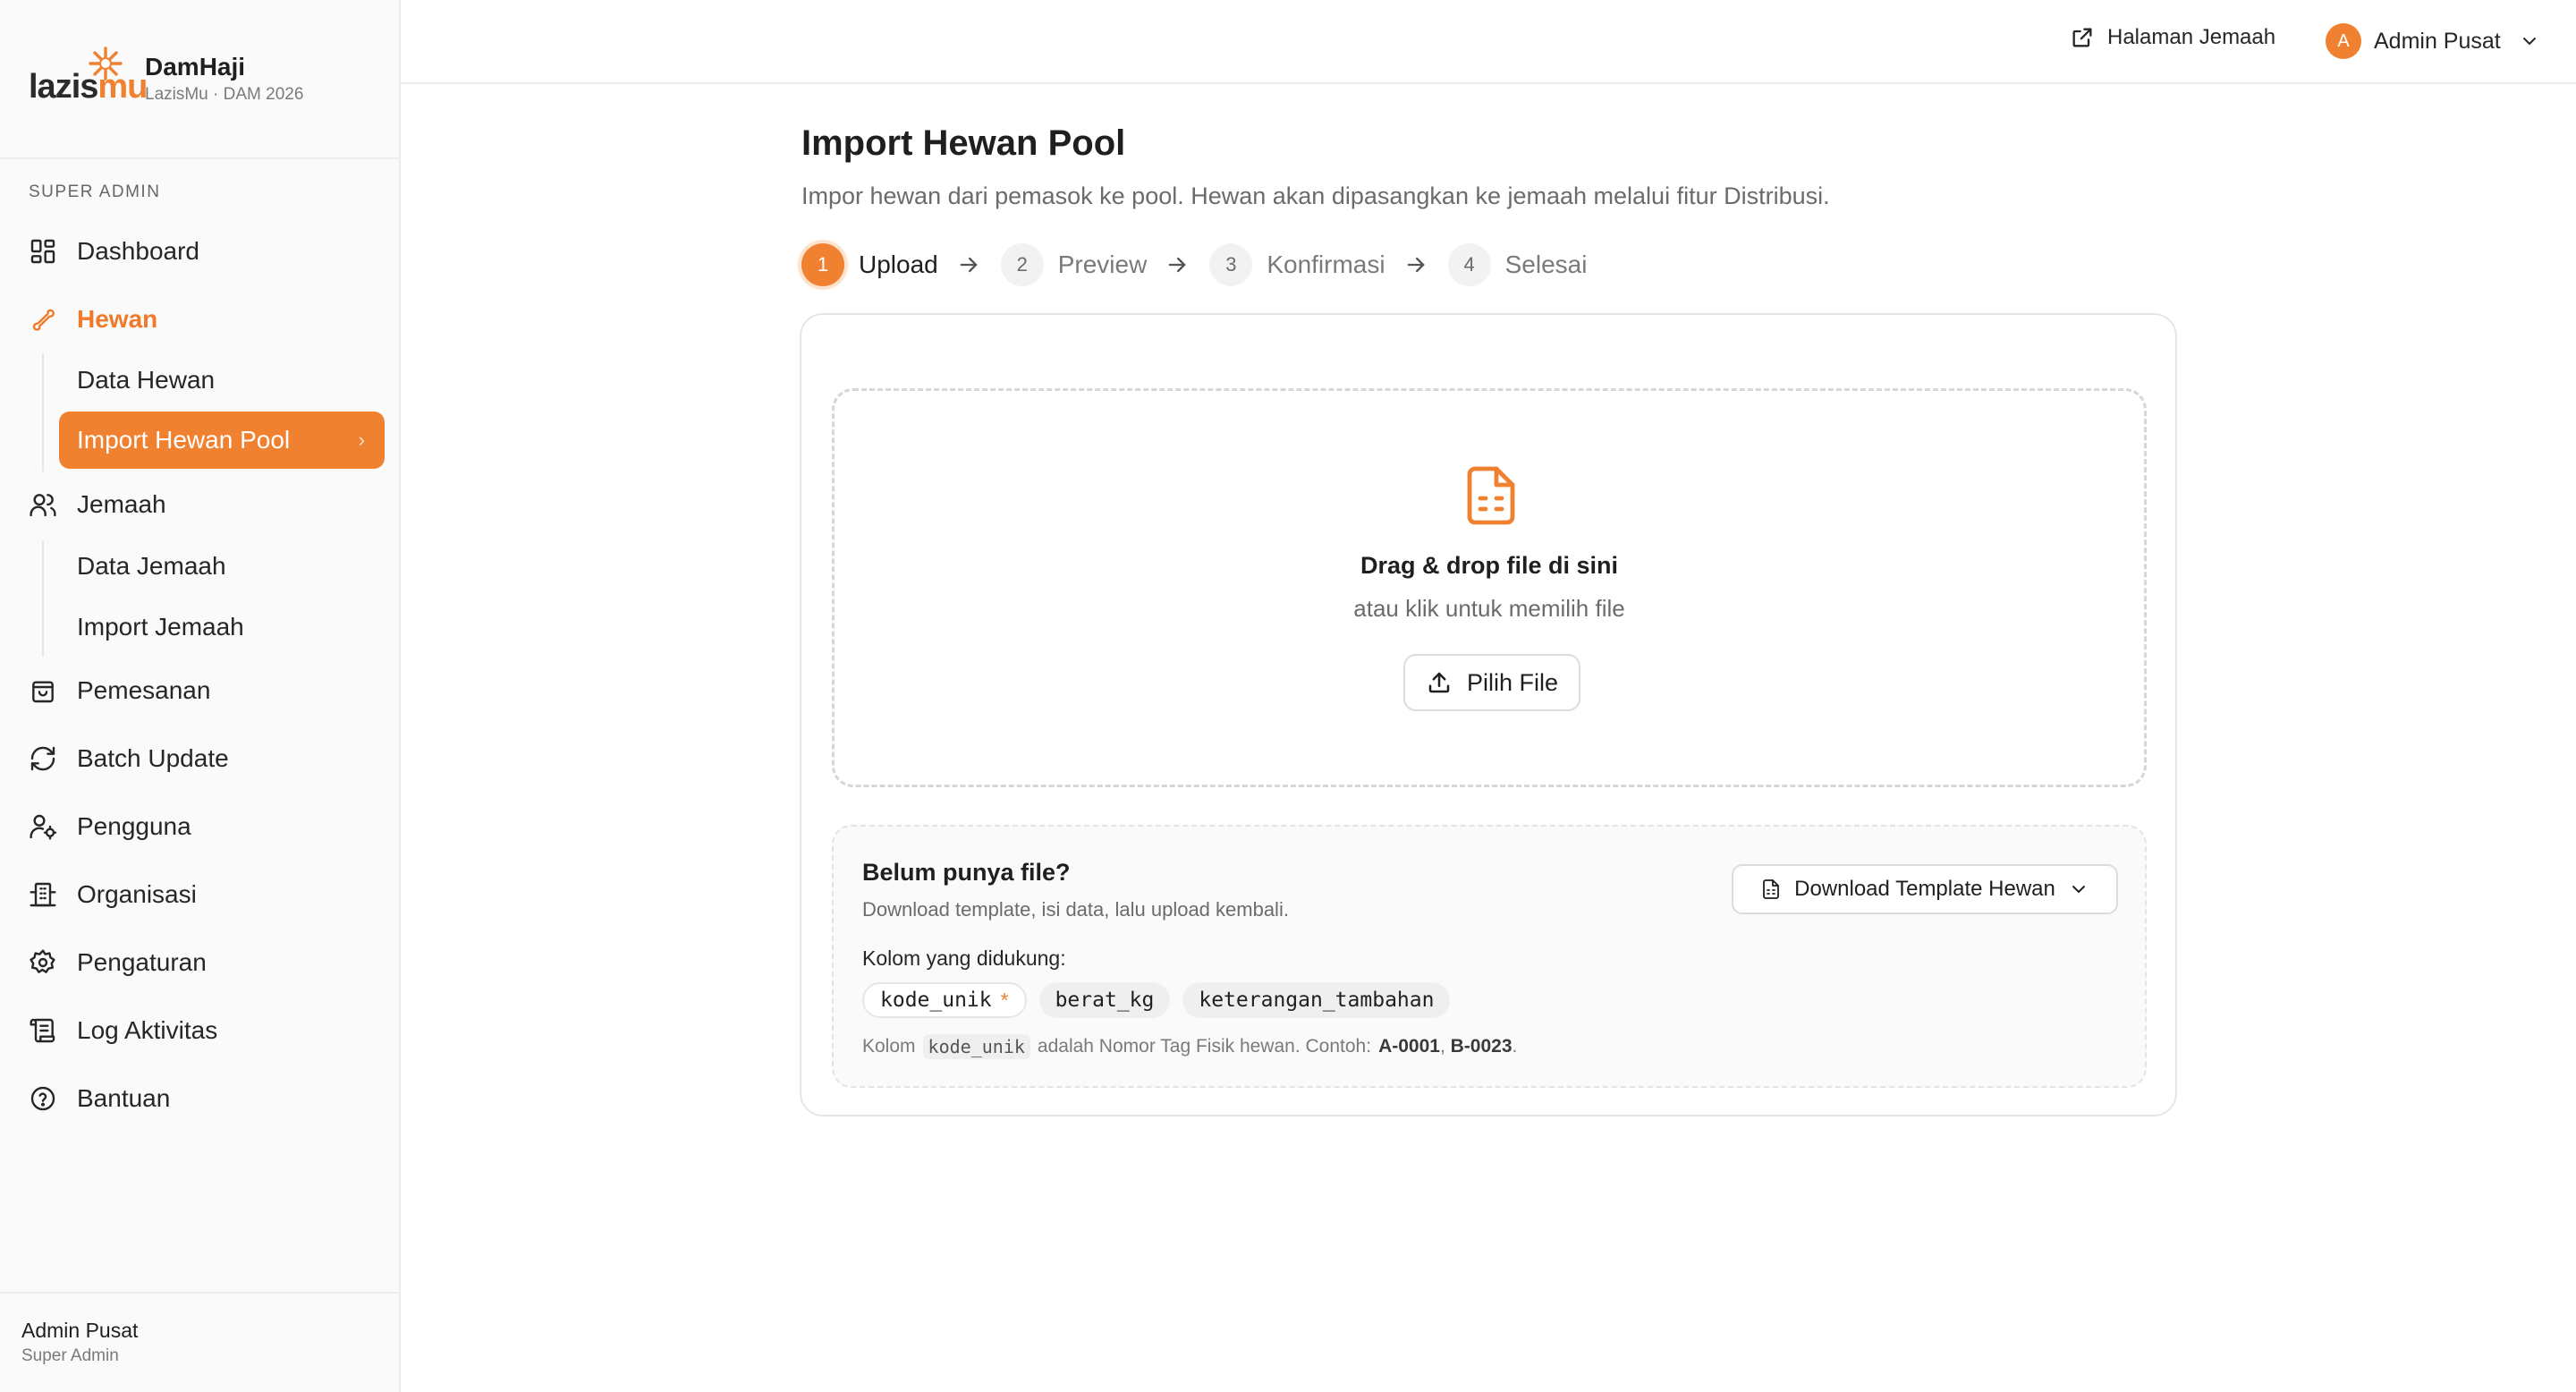 The image size is (2576, 1392). I want to click on sidebar-item-log-aktivitas: Log Aktivitas, so click(123, 1031).